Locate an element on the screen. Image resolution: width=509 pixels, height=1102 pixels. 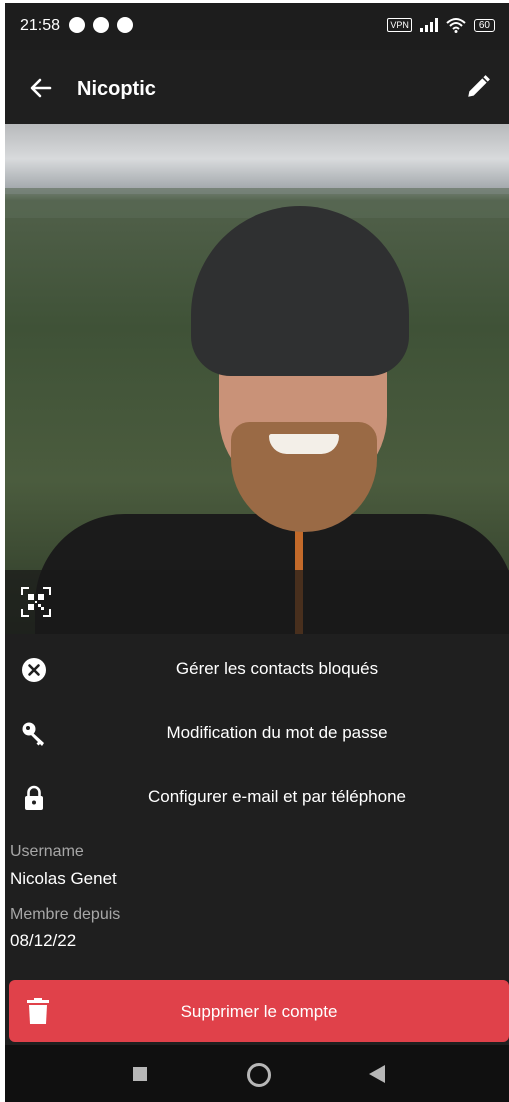
key-icon is located at coordinates (33, 734).